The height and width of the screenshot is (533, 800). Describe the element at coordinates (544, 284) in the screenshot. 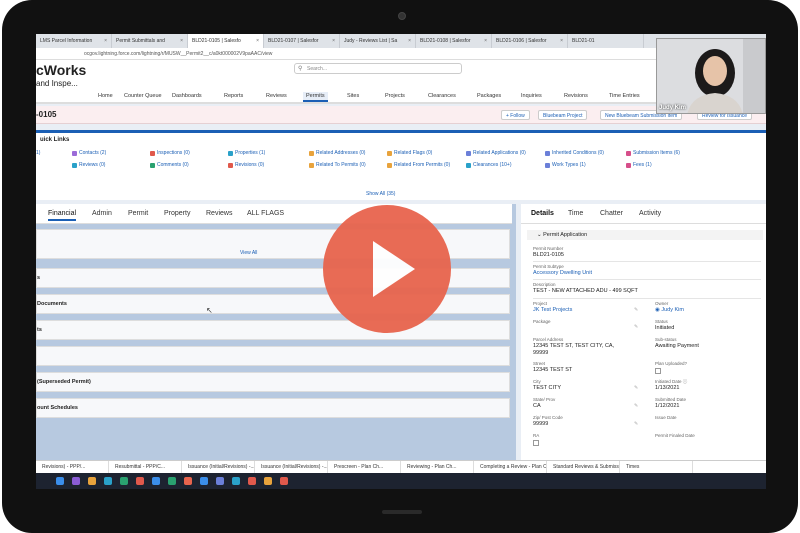

I see `field-label: Description` at that location.